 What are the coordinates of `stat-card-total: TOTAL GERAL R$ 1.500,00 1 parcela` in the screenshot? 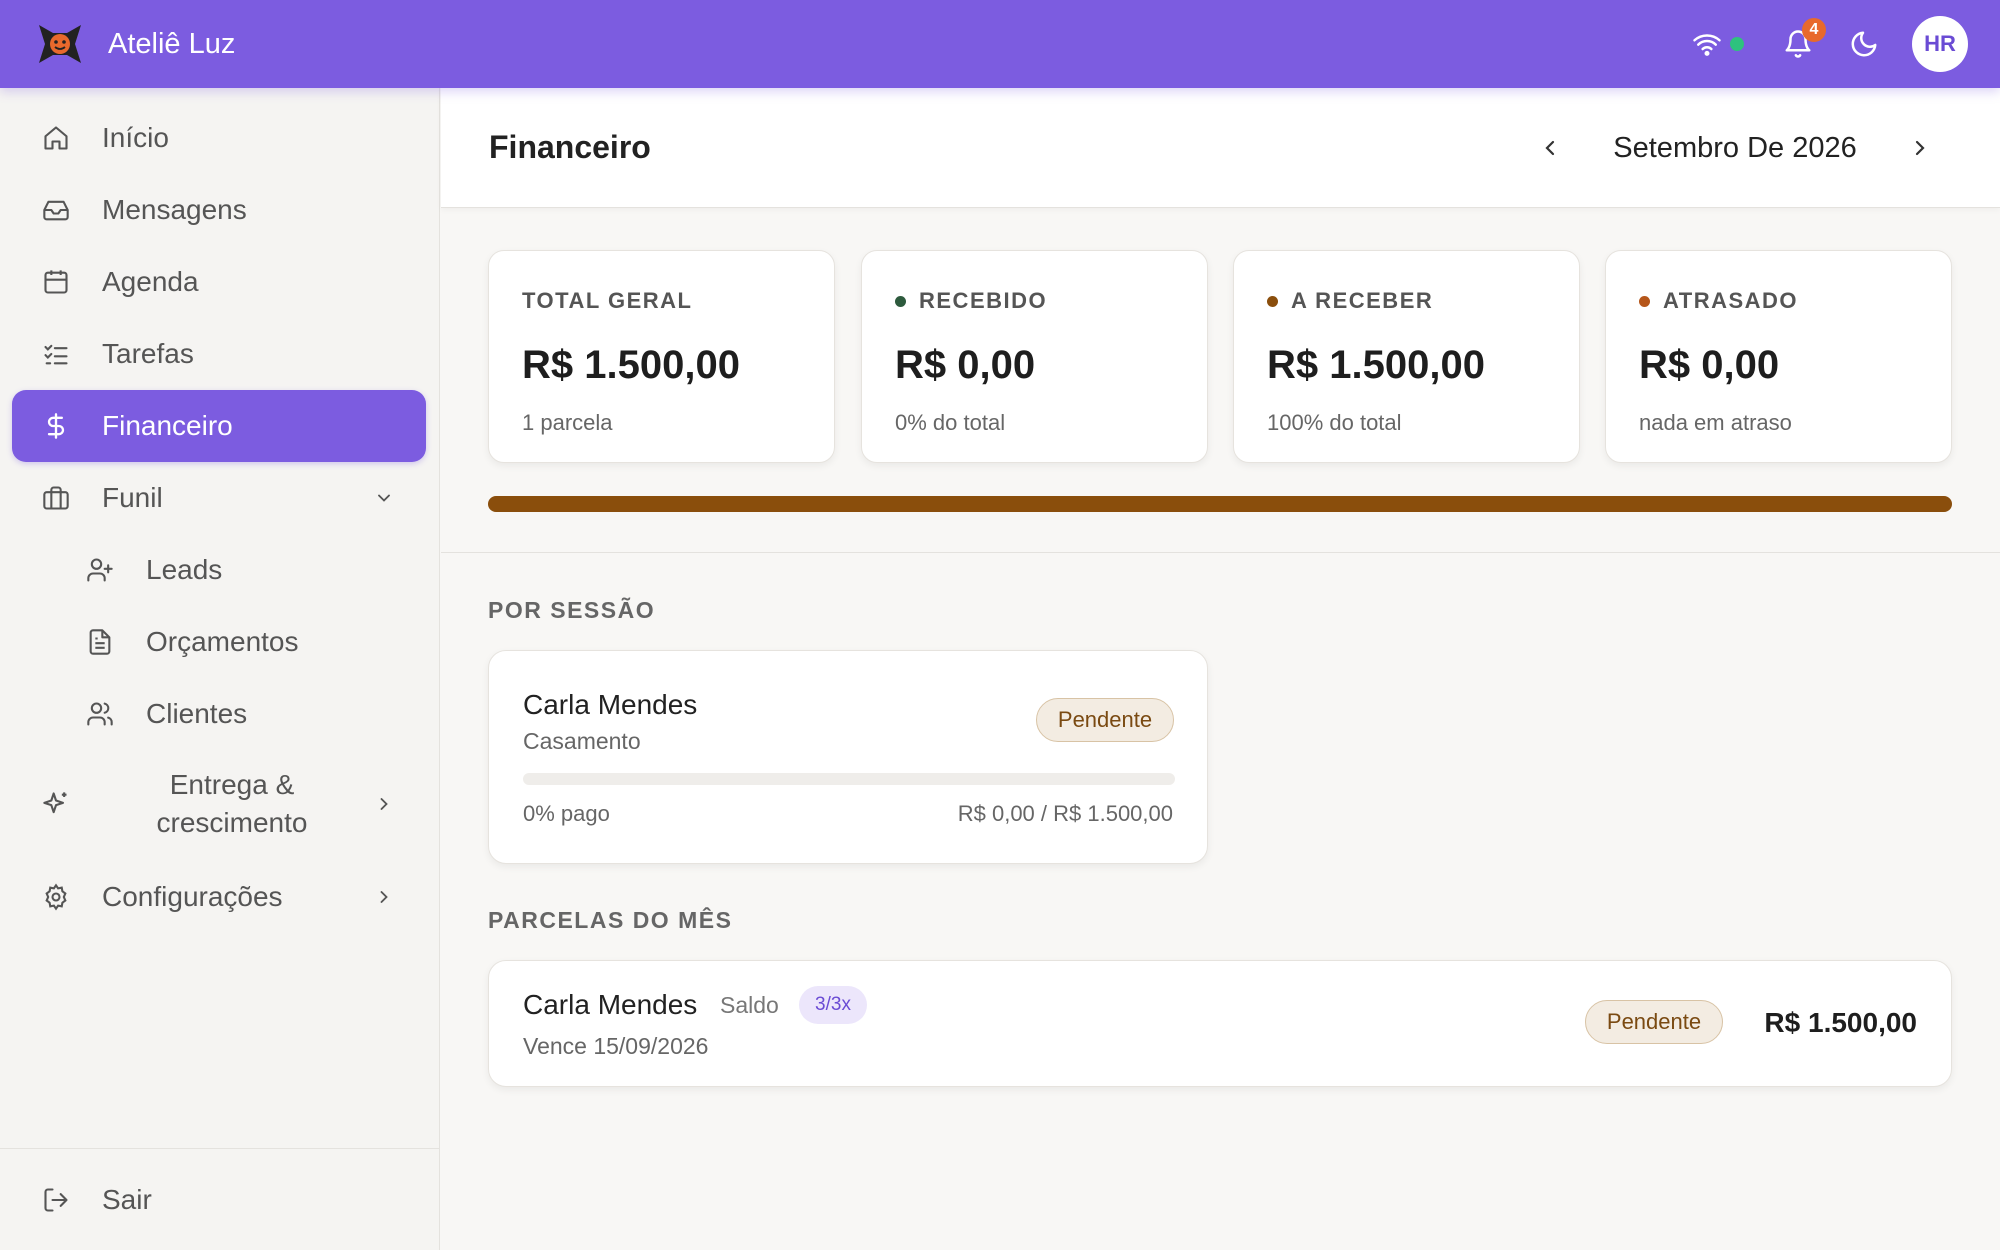 It's located at (661, 356).